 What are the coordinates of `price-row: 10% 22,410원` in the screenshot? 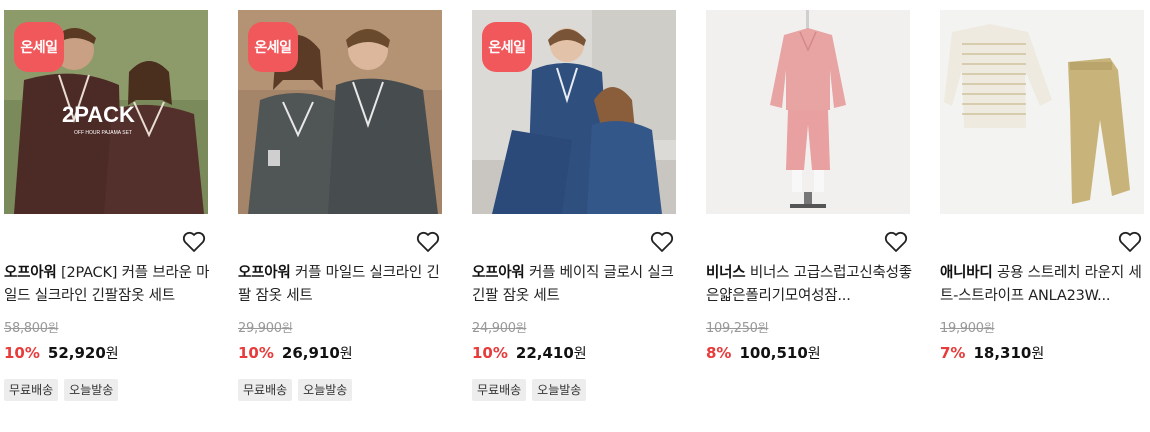 It's located at (529, 353).